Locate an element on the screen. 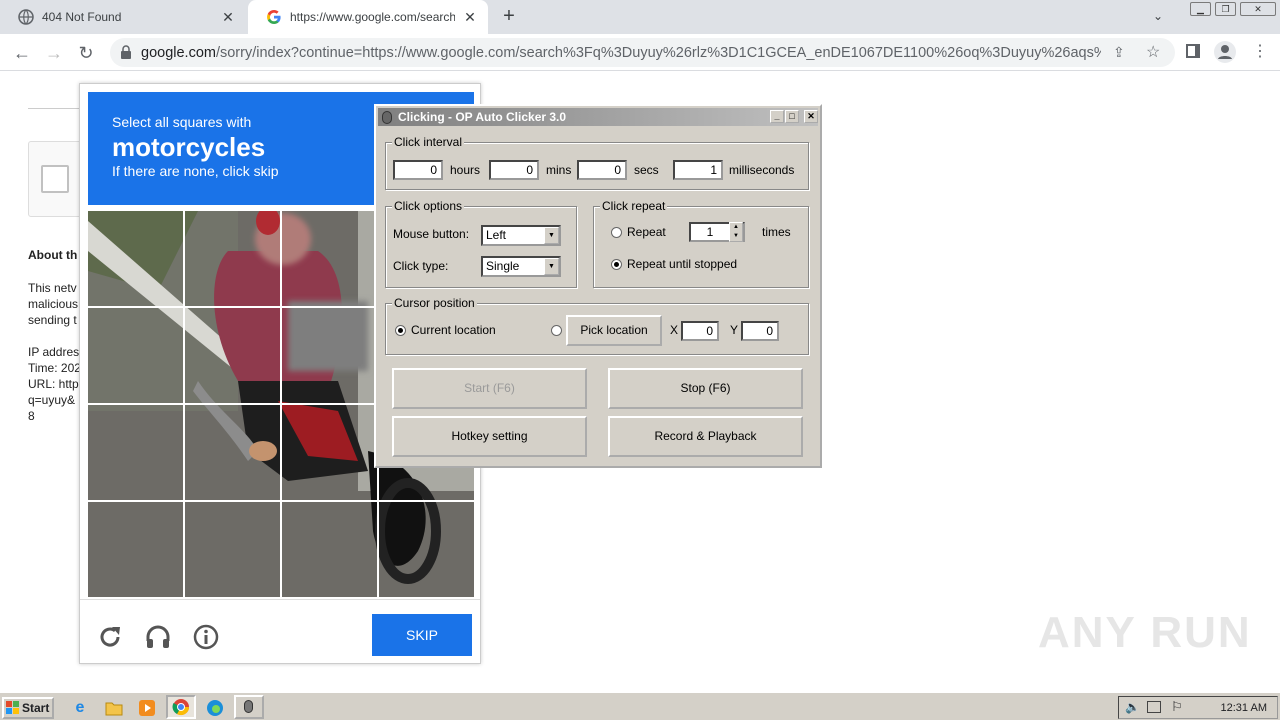 The image size is (1280, 721). times-label: times is located at coordinates (776, 232).